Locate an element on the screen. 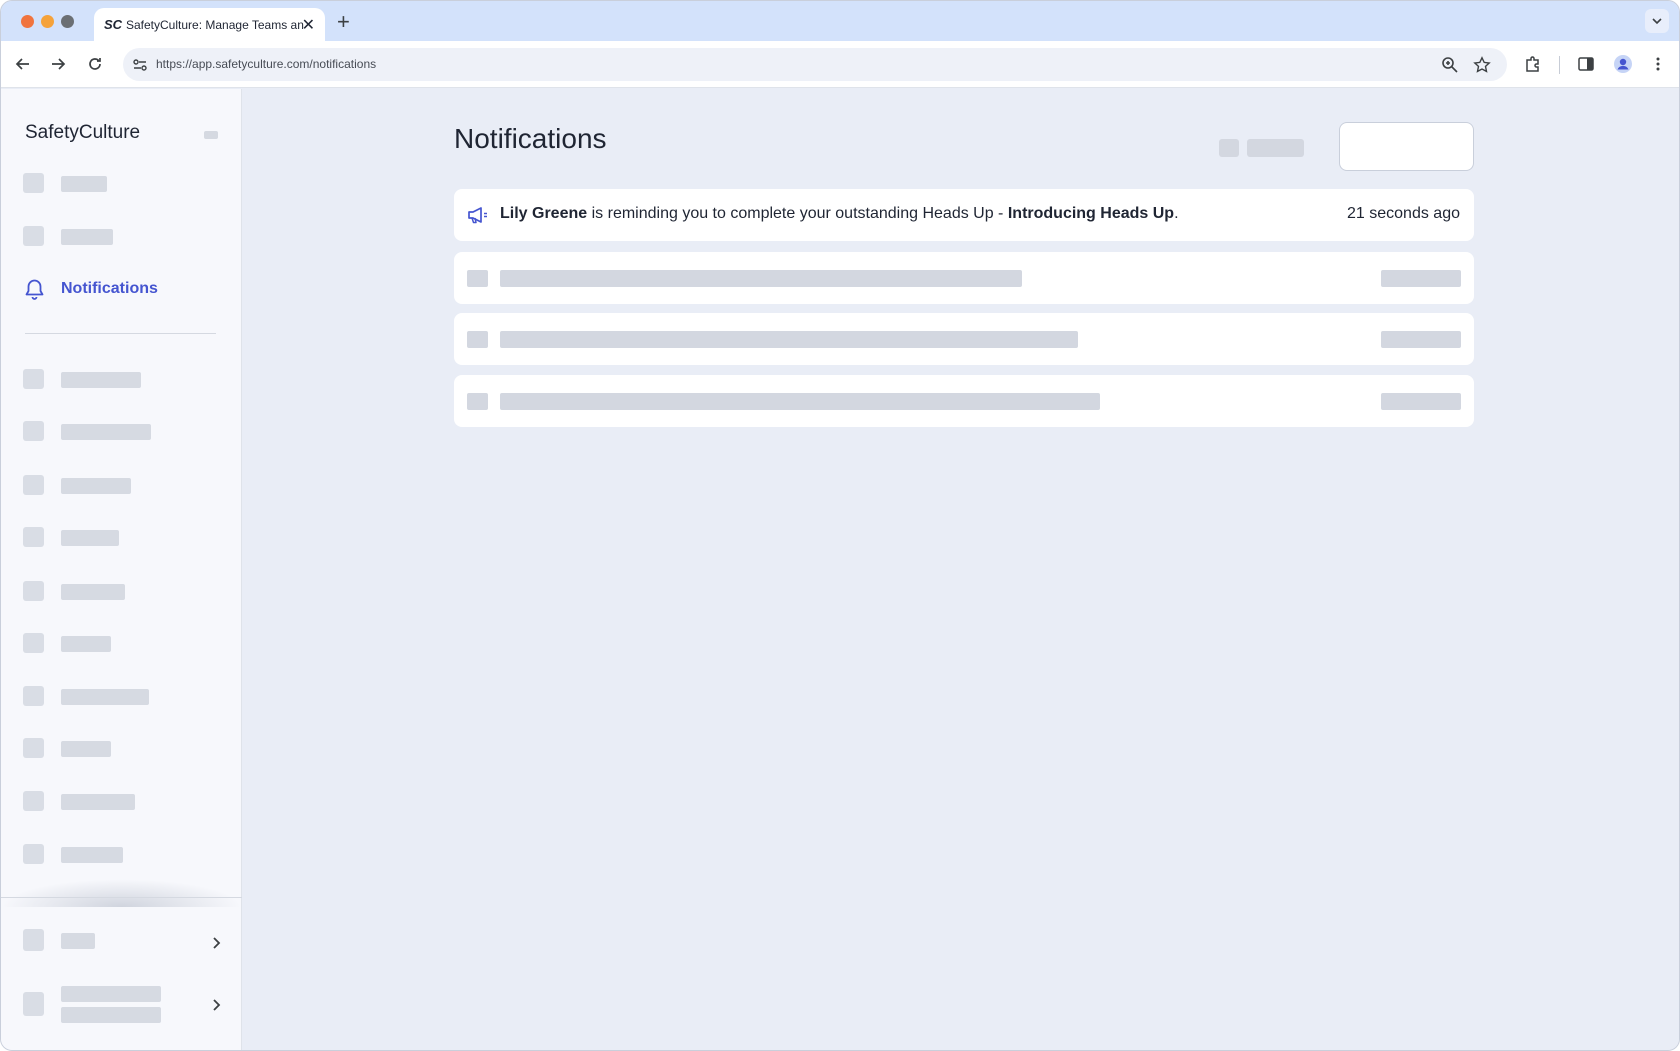 This screenshot has width=1680, height=1051. tab-search-button is located at coordinates (1657, 21).